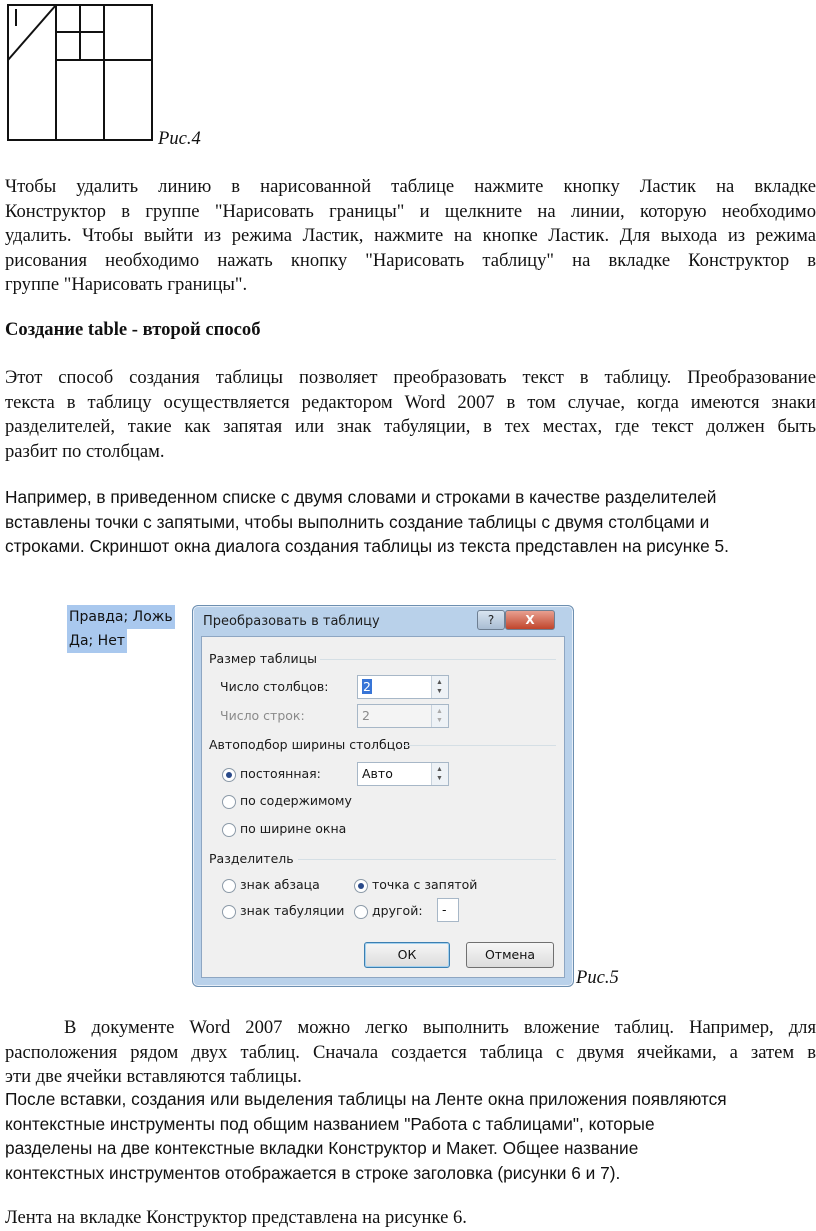  Describe the element at coordinates (597, 977) in the screenshot. I see `figure5-caption: Рис.5` at that location.